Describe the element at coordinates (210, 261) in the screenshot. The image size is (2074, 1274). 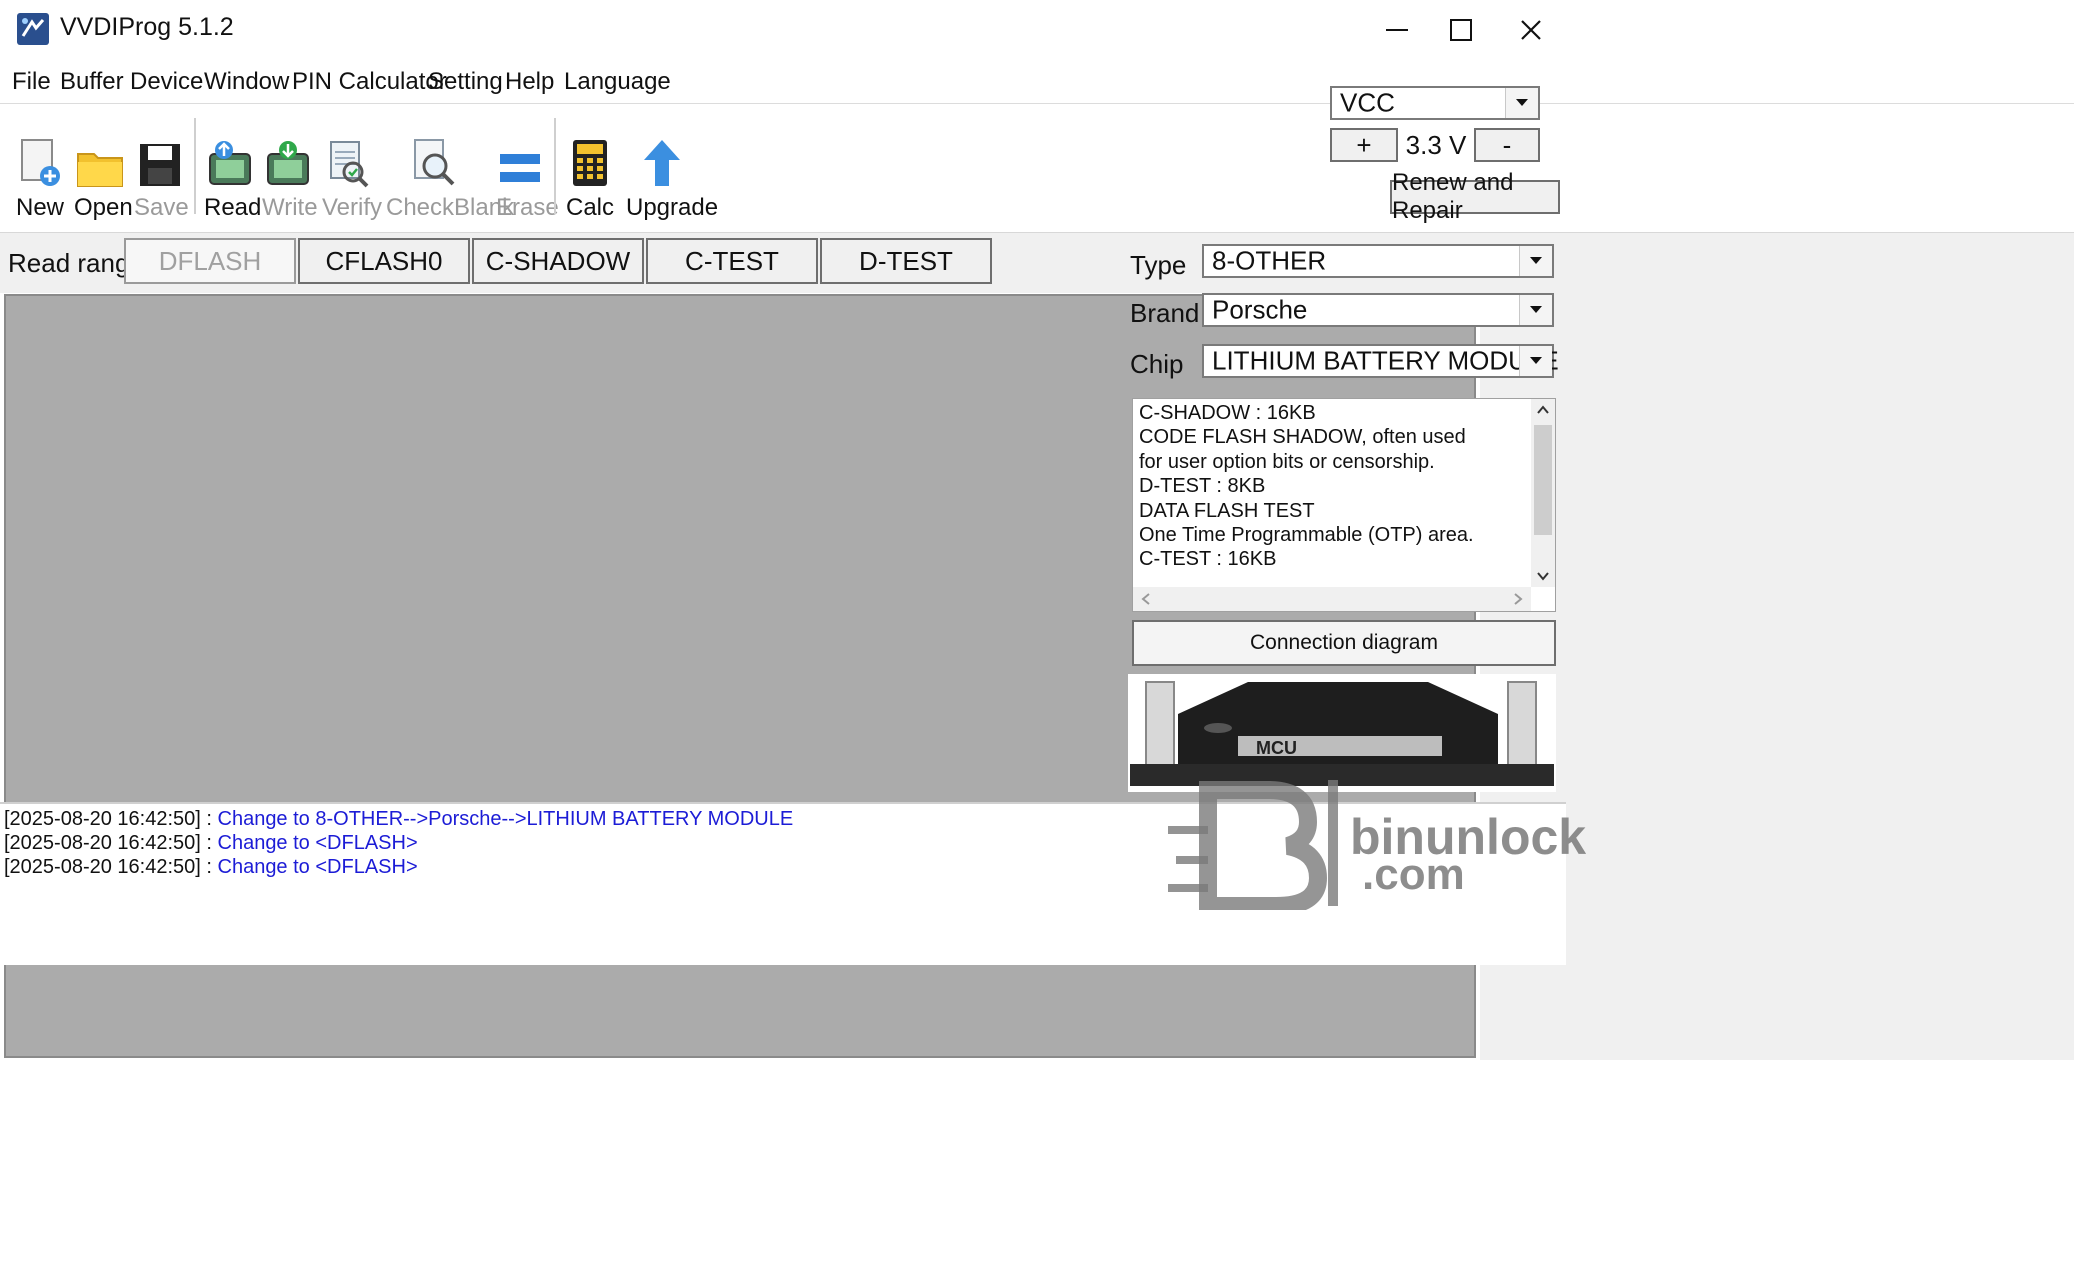
I see `range-tab-dflash: DFLASH` at that location.